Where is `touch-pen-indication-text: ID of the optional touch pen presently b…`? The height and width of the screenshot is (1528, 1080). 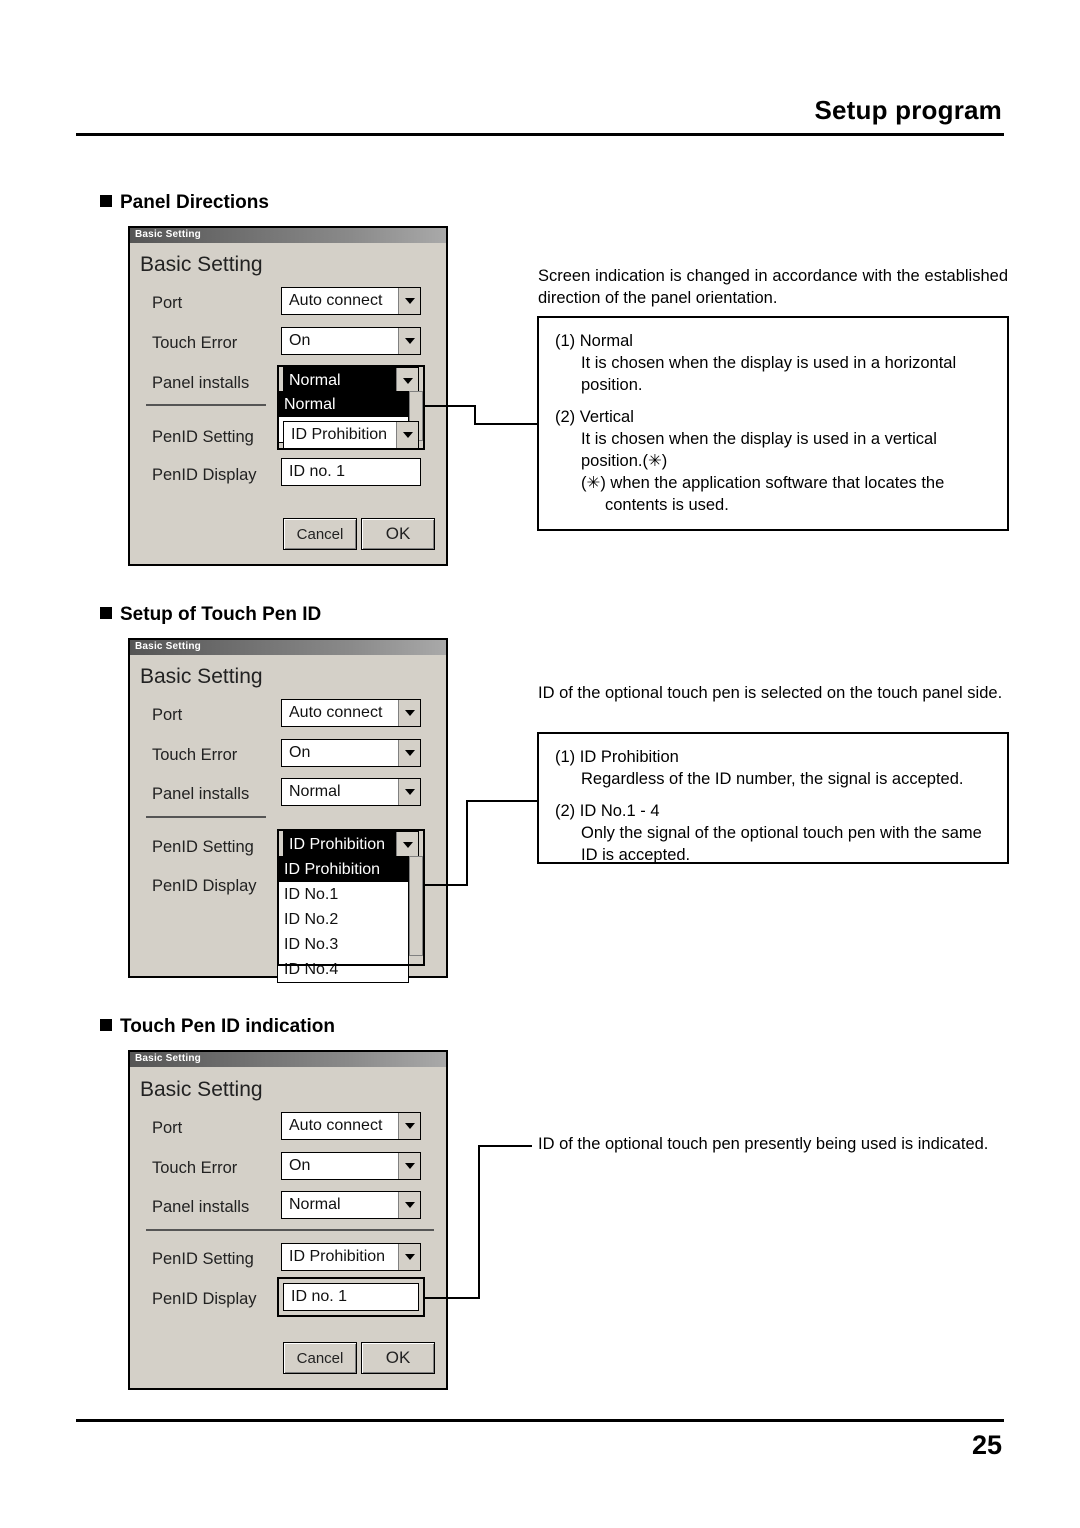 touch-pen-indication-text: ID of the optional touch pen presently b… is located at coordinates (763, 1144).